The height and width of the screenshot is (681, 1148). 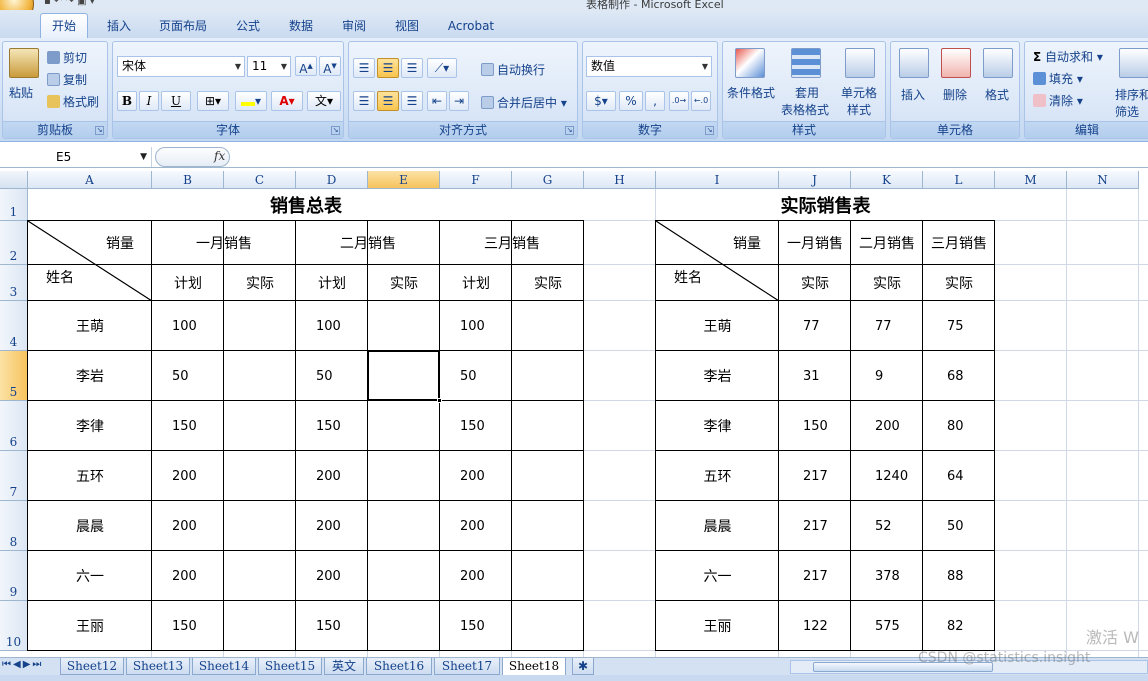 What do you see at coordinates (90, 376) in the screenshot?
I see `left-row-name: 李岩` at bounding box center [90, 376].